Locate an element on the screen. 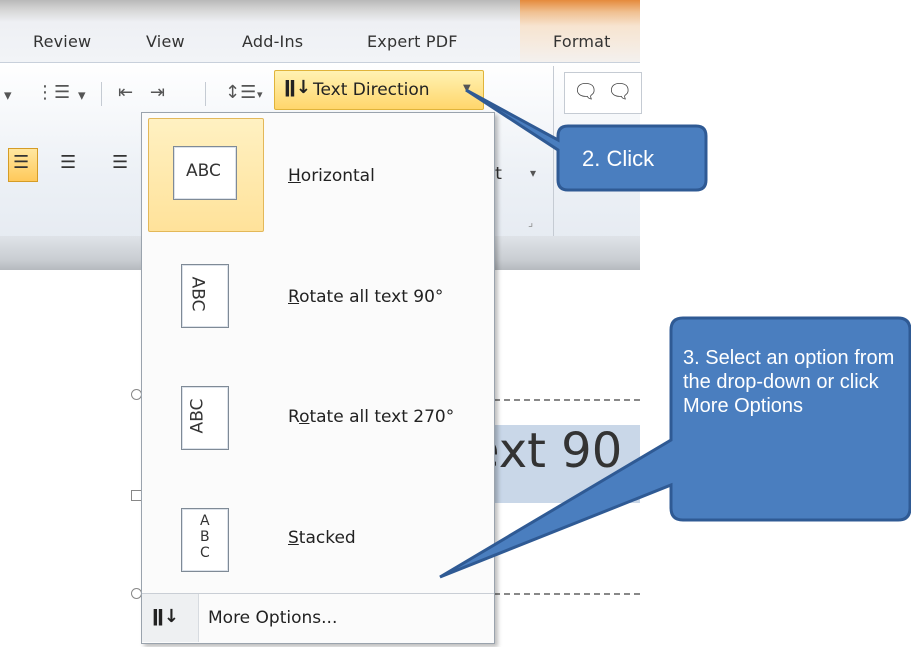 The height and width of the screenshot is (647, 911). callout-step-2-text: 2. Click is located at coordinates (618, 158).